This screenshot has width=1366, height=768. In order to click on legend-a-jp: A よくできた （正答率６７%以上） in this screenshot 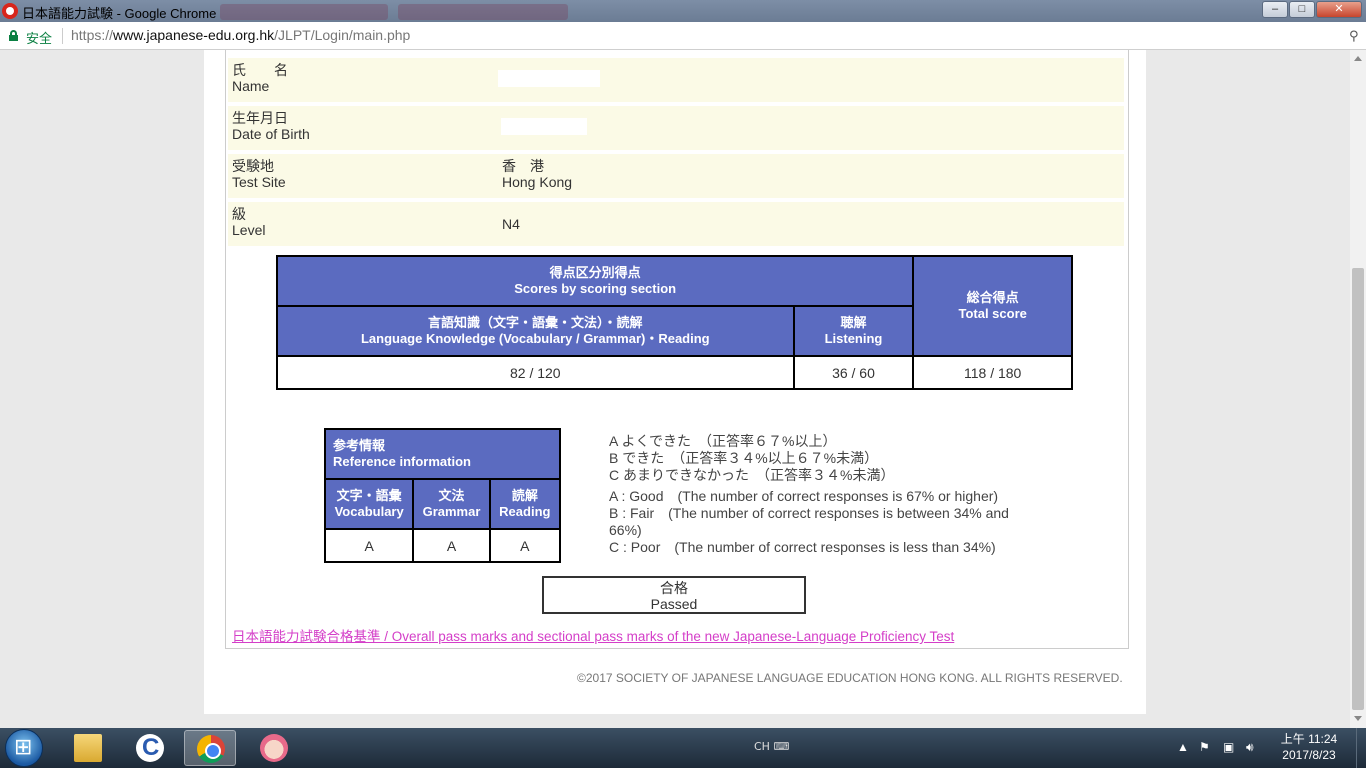, I will do `click(723, 441)`.